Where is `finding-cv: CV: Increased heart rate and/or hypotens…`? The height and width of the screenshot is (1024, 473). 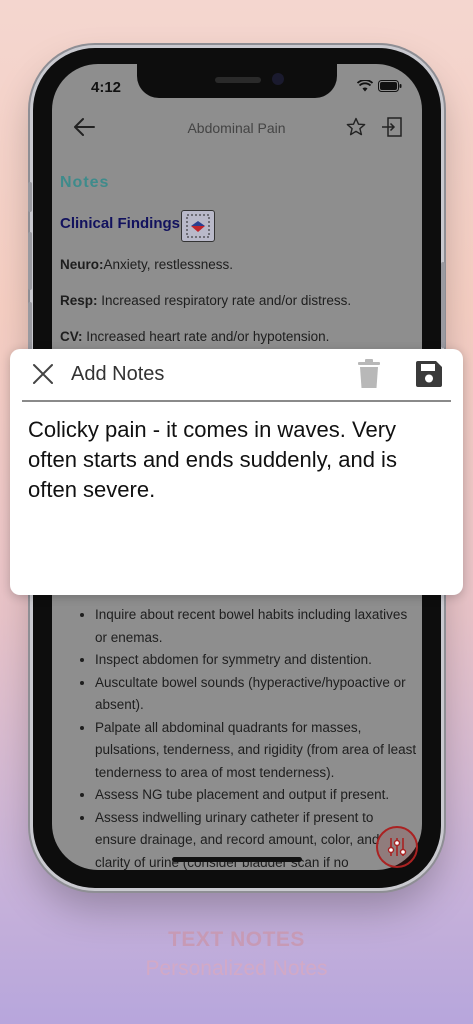 finding-cv: CV: Increased heart rate and/or hypotens… is located at coordinates (194, 336).